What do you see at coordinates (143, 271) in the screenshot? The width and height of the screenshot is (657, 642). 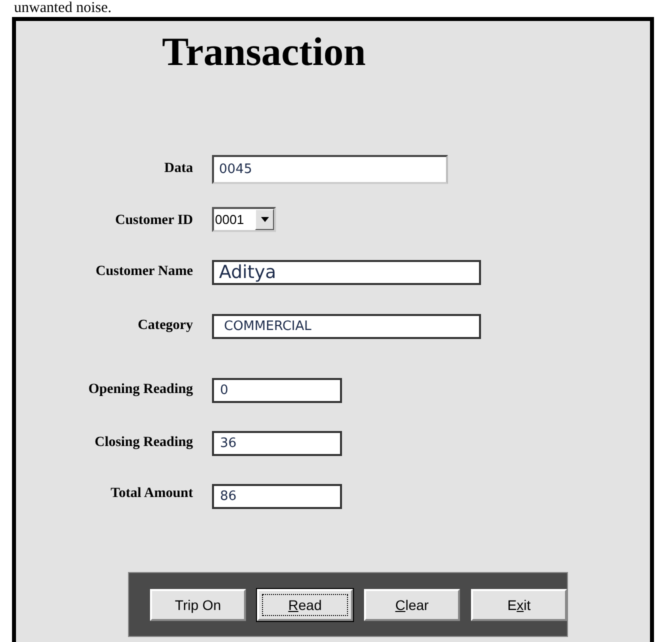 I see `field-label: Customer Name` at bounding box center [143, 271].